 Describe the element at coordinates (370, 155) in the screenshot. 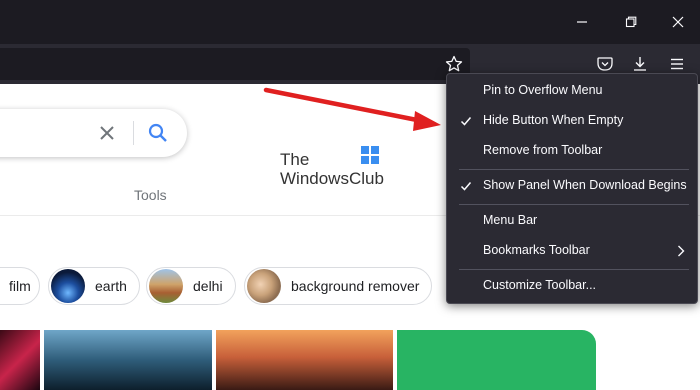

I see `windows-logo-icon` at that location.